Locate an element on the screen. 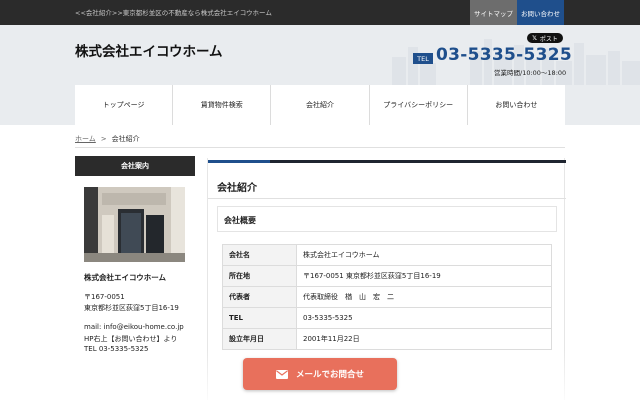 The image size is (640, 400). company-logo-title: 株式会社エイコウホーム is located at coordinates (149, 50).